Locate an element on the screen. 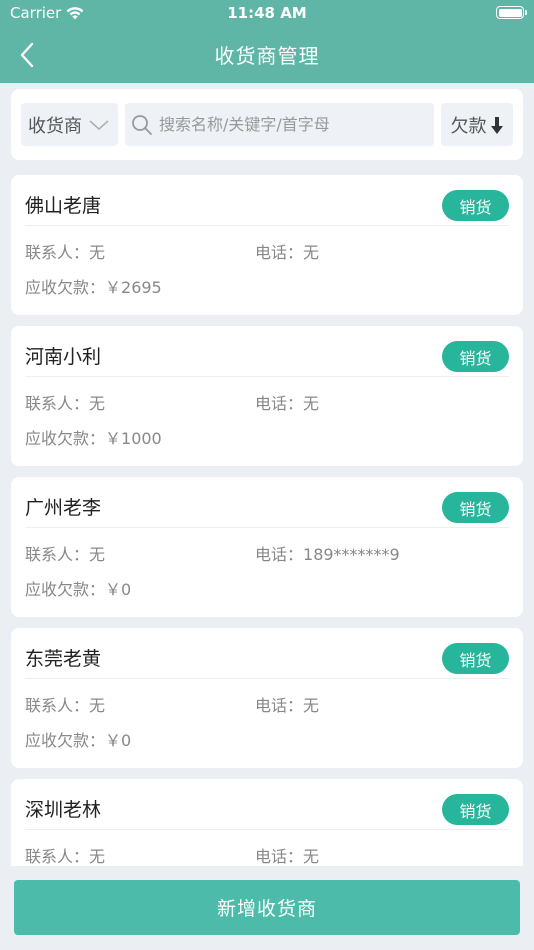  type-select: 收货商 is located at coordinates (69, 124).